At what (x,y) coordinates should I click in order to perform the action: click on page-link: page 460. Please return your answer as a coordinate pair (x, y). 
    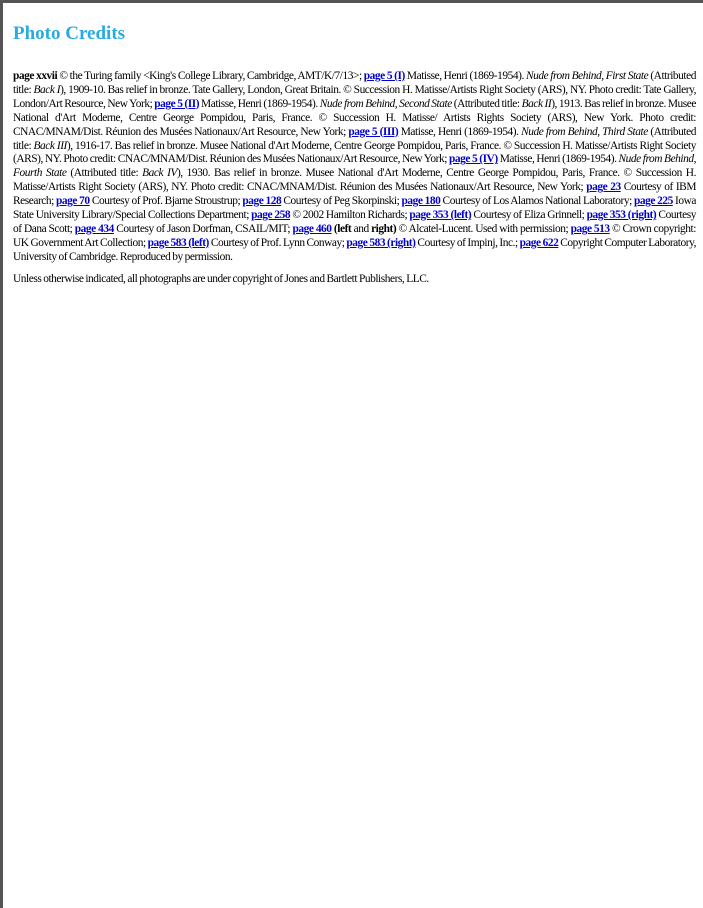
    Looking at the image, I should click on (312, 229).